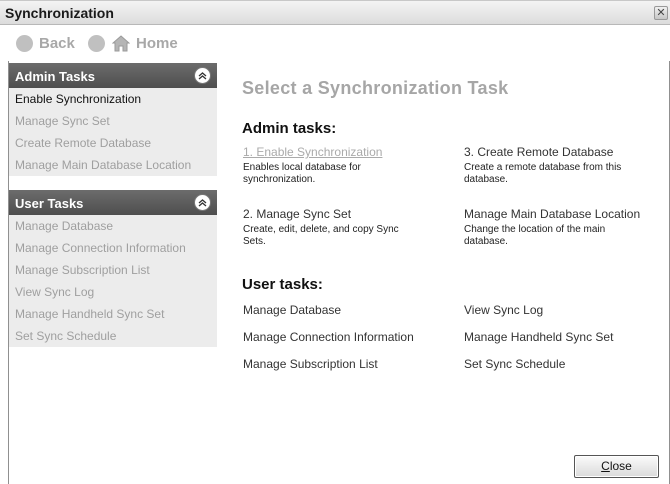  Describe the element at coordinates (113, 336) in the screenshot. I see `sidebar-item-set-sync-schedule: Set Sync Schedule` at that location.